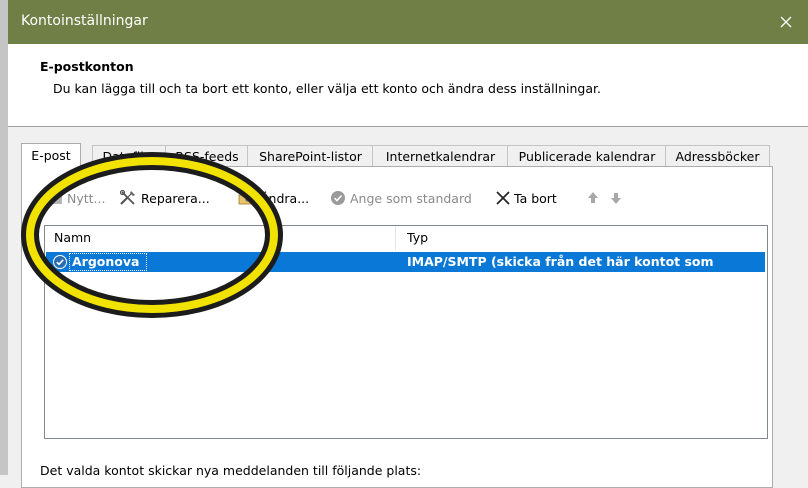  What do you see at coordinates (60, 262) in the screenshot?
I see `default-account-check-icon` at bounding box center [60, 262].